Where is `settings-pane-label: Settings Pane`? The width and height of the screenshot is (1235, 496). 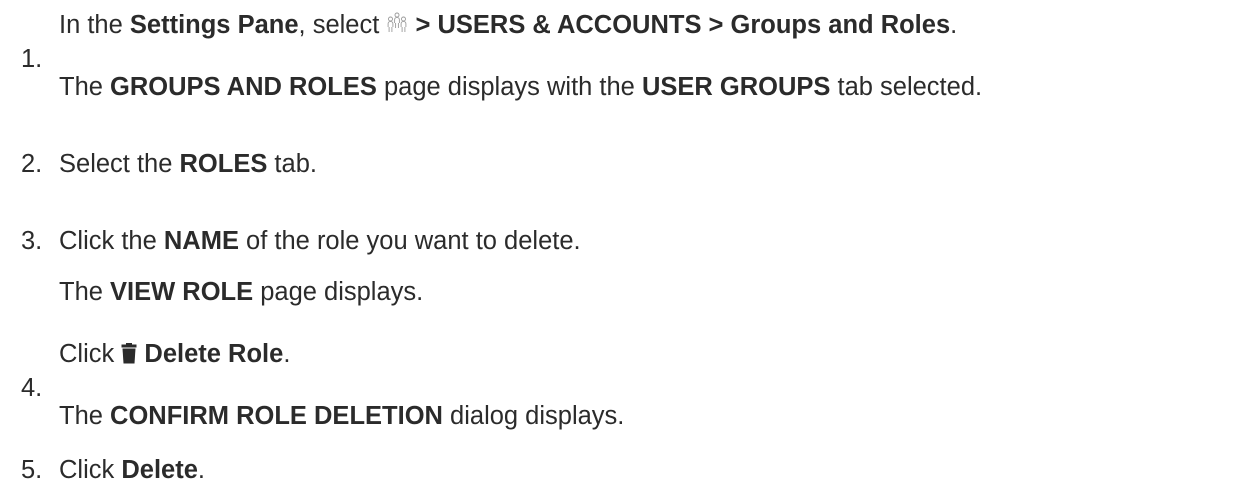 settings-pane-label: Settings Pane is located at coordinates (214, 25).